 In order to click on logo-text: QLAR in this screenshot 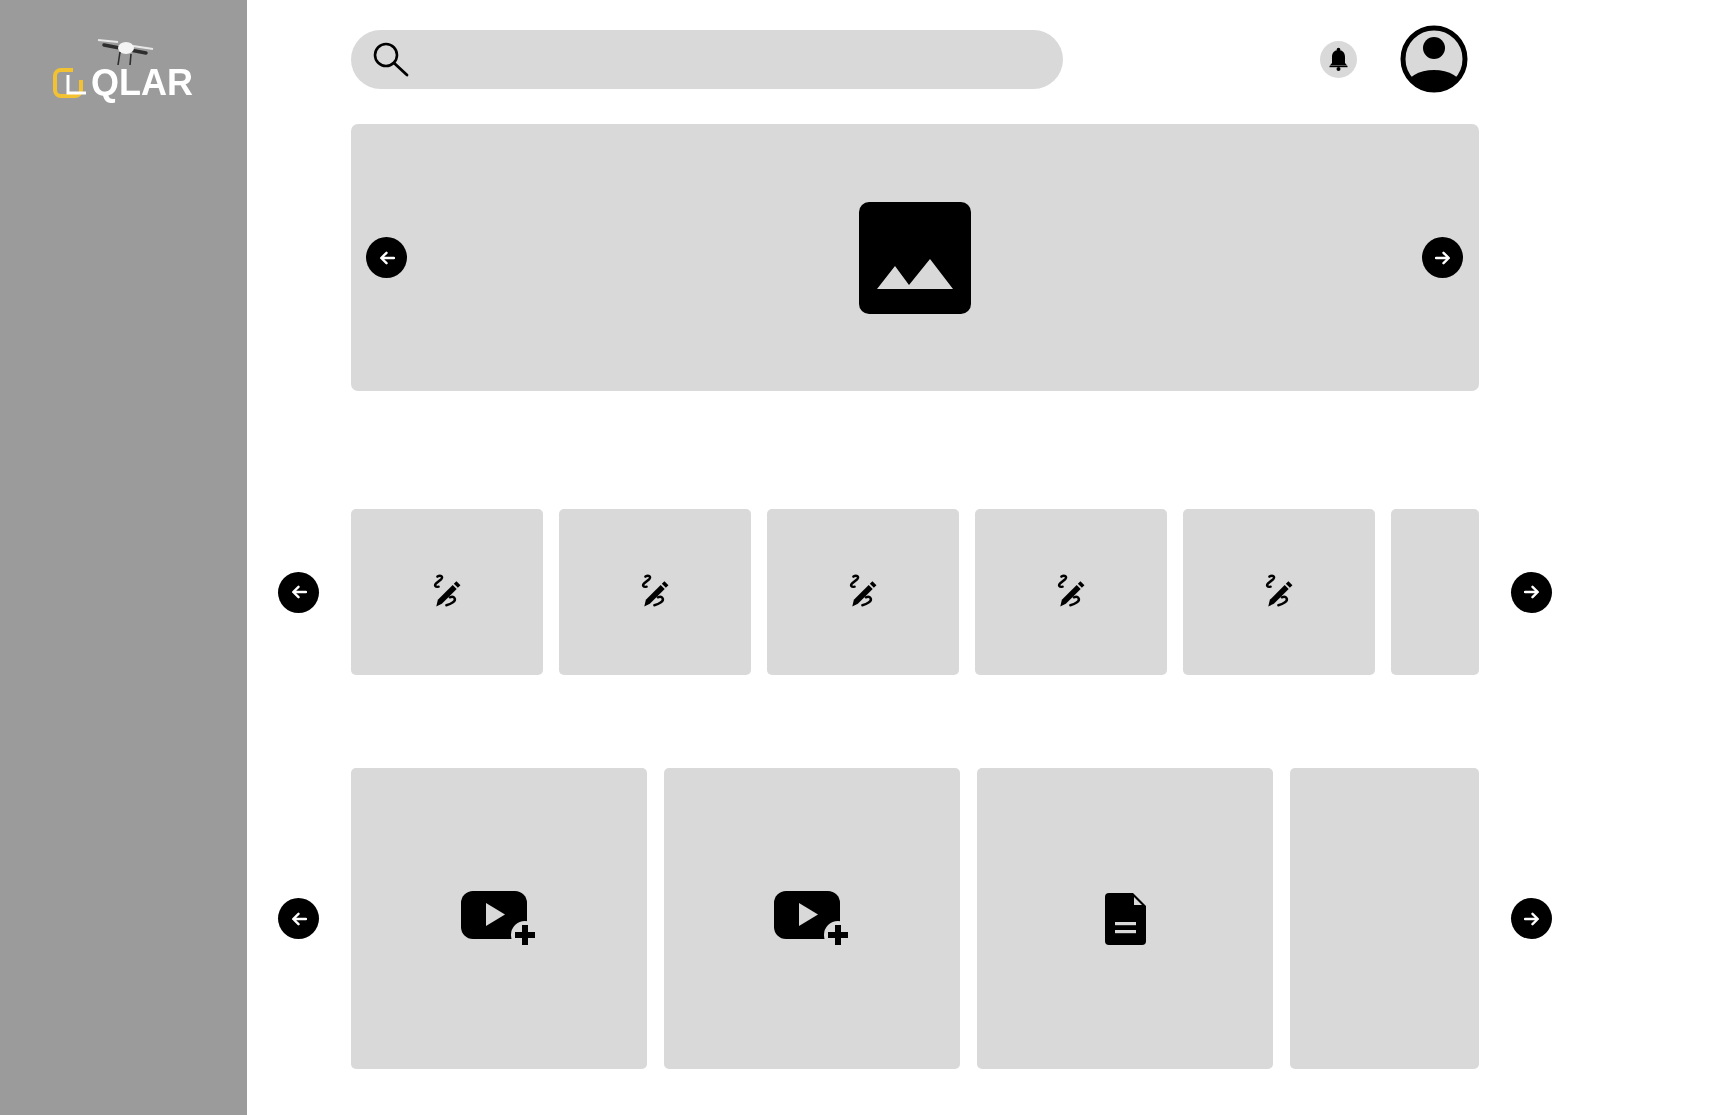, I will do `click(142, 83)`.